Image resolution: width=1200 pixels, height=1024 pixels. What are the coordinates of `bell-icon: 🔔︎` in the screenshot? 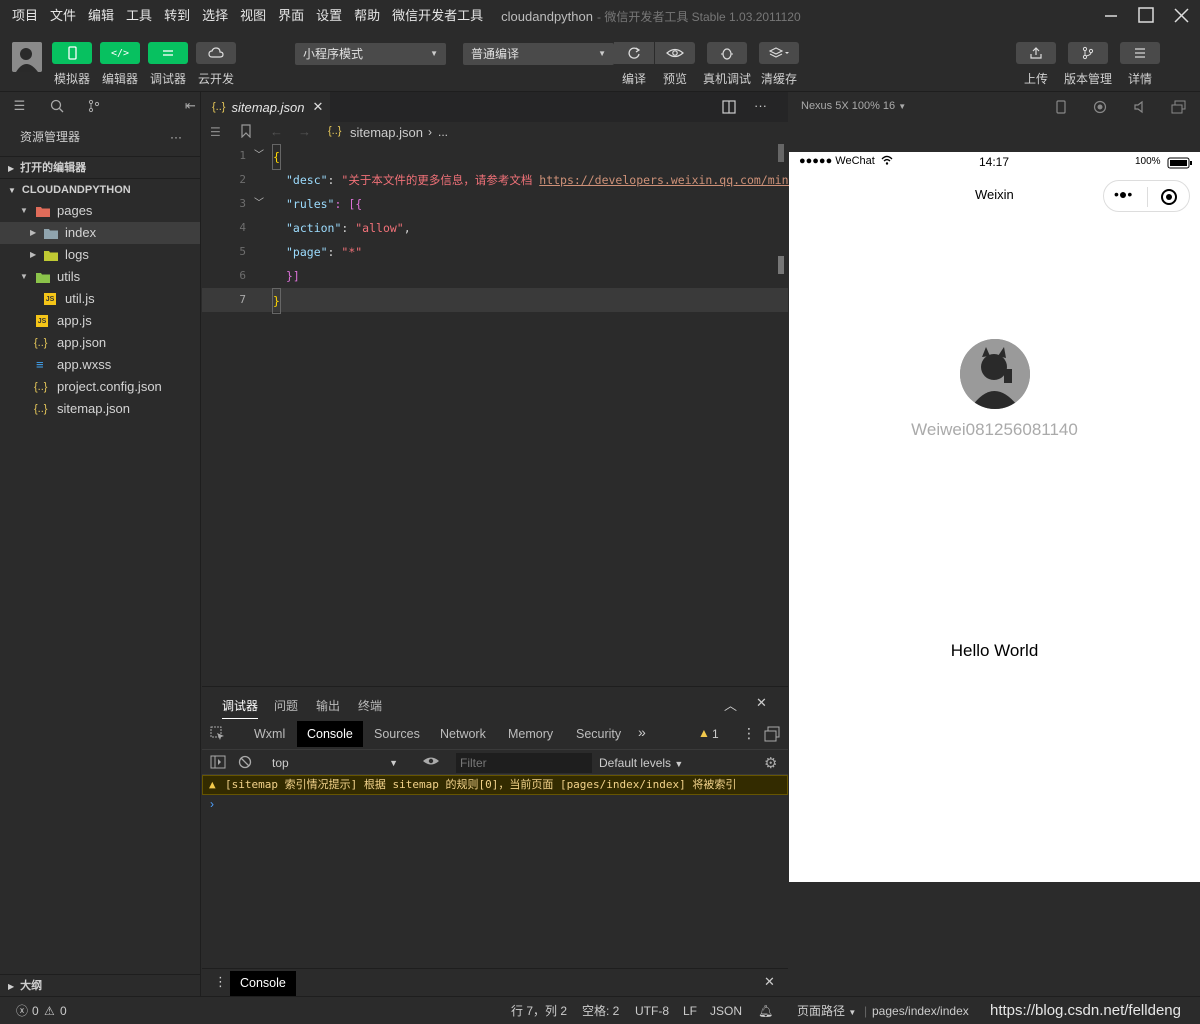 It's located at (765, 1010).